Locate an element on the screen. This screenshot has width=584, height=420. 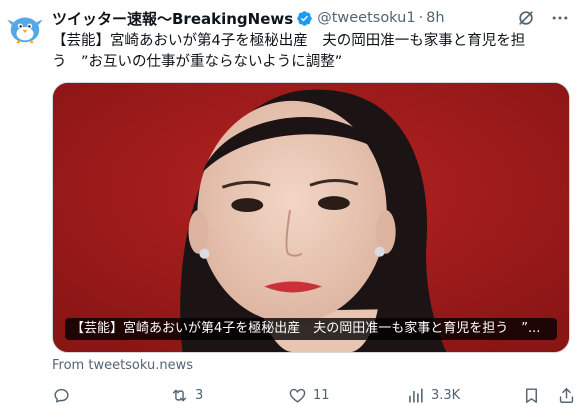
display-name: ツイッター速報〜BreakingNews is located at coordinates (172, 18).